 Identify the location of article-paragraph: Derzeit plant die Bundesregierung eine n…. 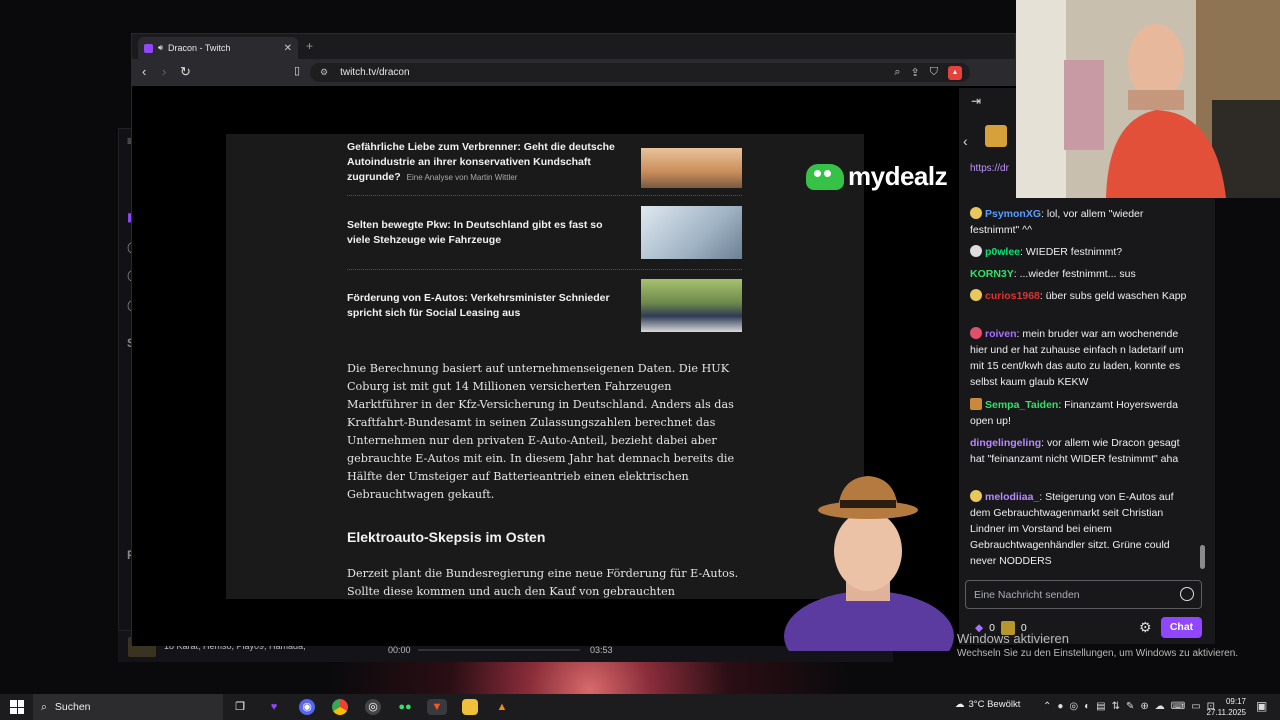
(543, 582).